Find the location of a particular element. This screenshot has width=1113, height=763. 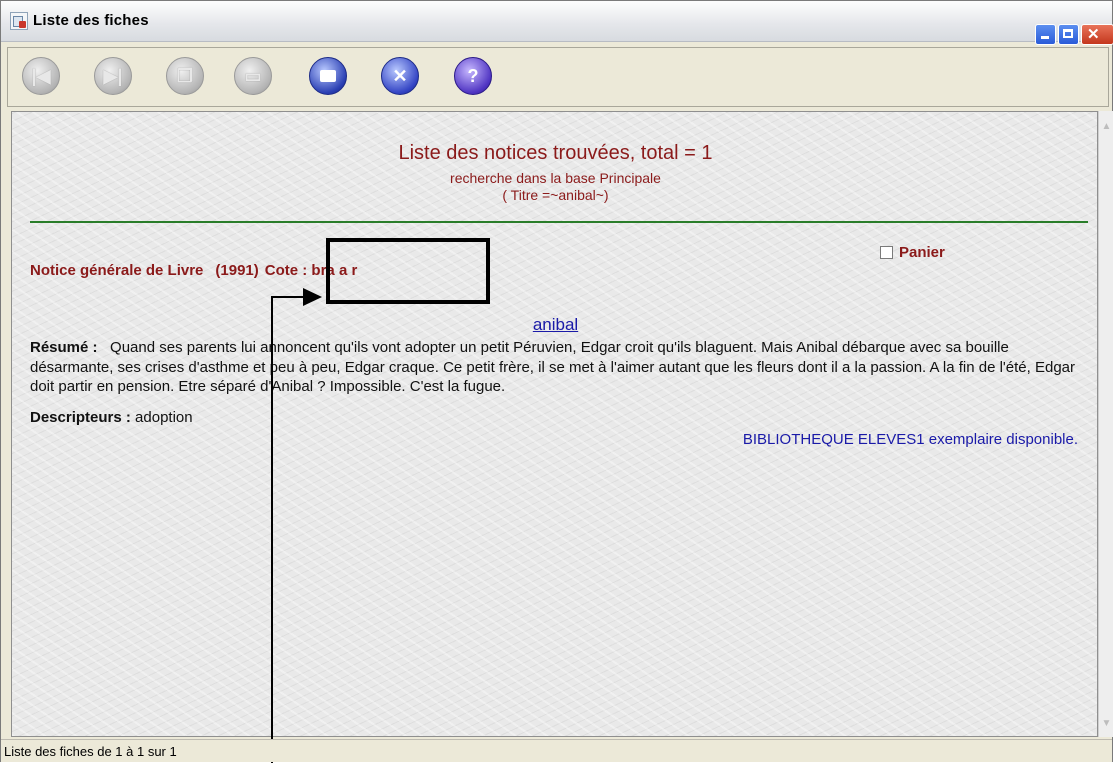

window-title: Liste des fiches is located at coordinates (91, 20).